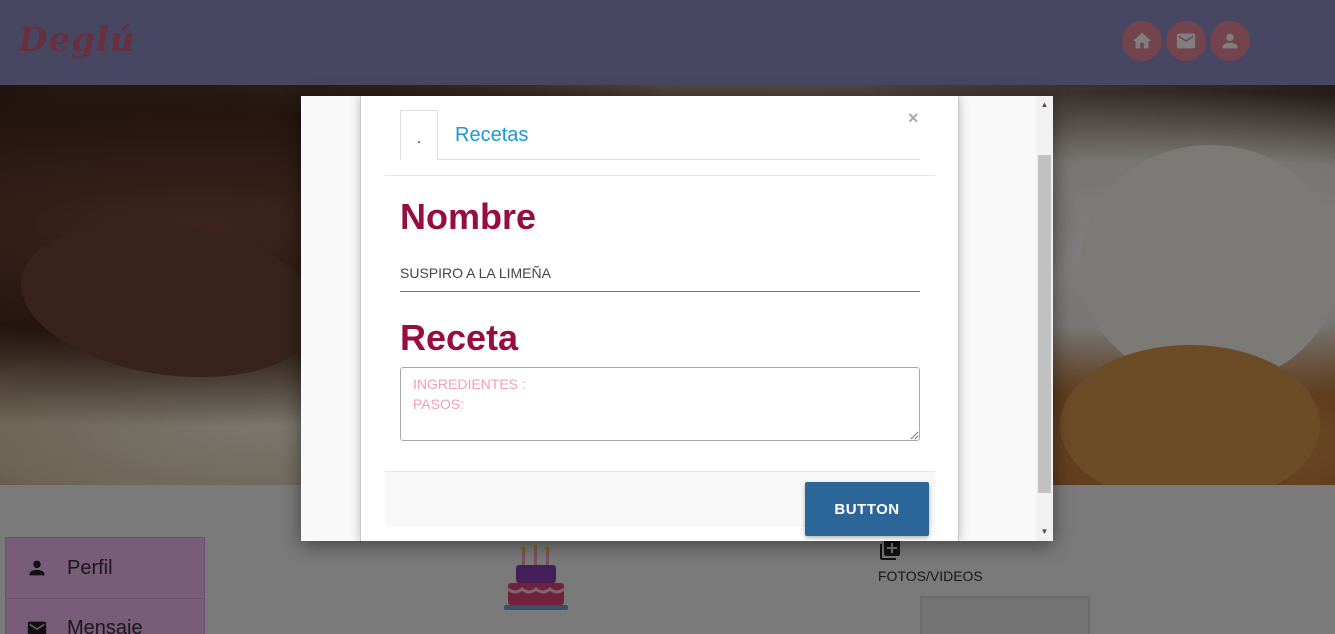 The width and height of the screenshot is (1335, 634). What do you see at coordinates (491, 135) in the screenshot?
I see `tab-recetas: Recetas` at bounding box center [491, 135].